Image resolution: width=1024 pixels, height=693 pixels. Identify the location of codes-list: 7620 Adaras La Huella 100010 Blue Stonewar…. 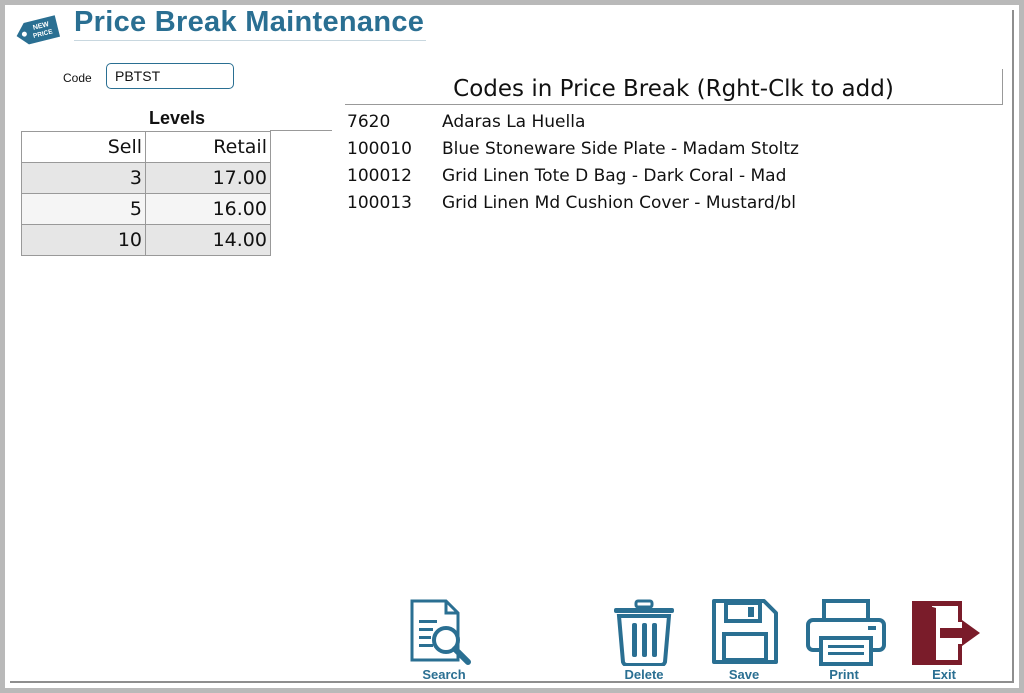
(573, 165).